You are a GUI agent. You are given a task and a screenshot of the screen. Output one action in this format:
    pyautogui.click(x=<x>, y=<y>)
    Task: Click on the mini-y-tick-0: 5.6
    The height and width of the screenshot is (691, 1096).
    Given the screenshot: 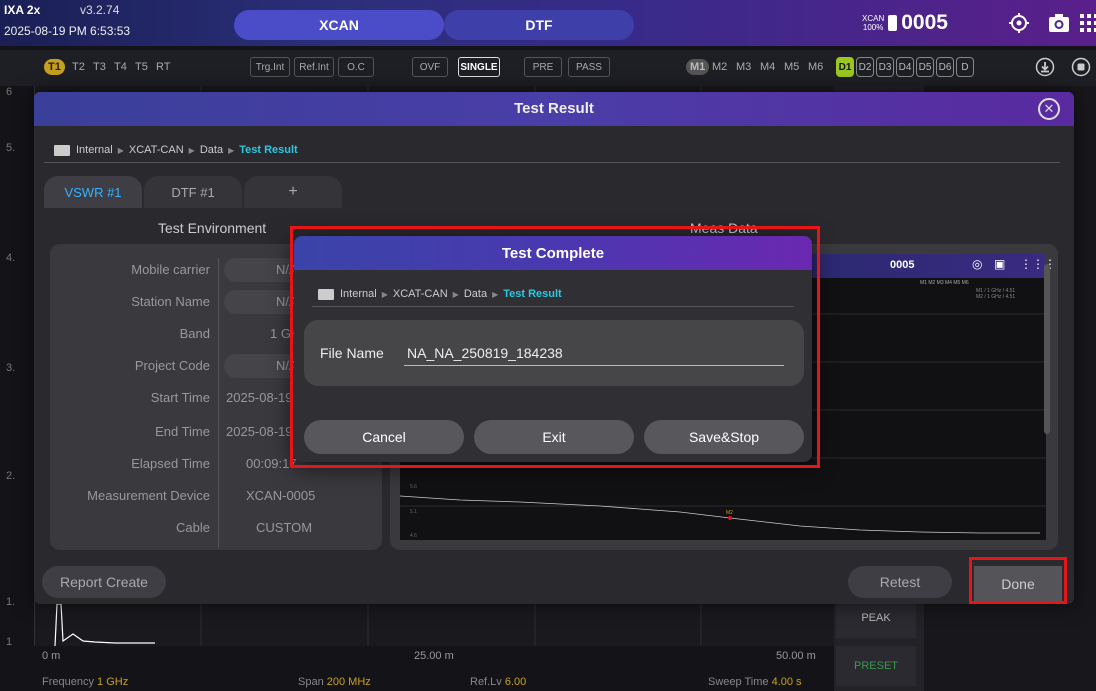 What is the action you would take?
    pyautogui.click(x=413, y=487)
    